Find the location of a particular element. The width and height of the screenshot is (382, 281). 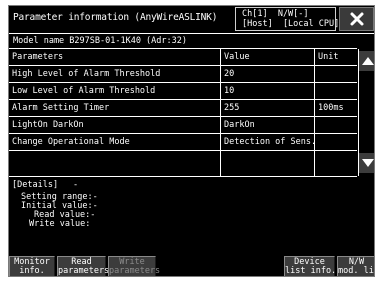

parameter-value: DarkOn is located at coordinates (267, 125).